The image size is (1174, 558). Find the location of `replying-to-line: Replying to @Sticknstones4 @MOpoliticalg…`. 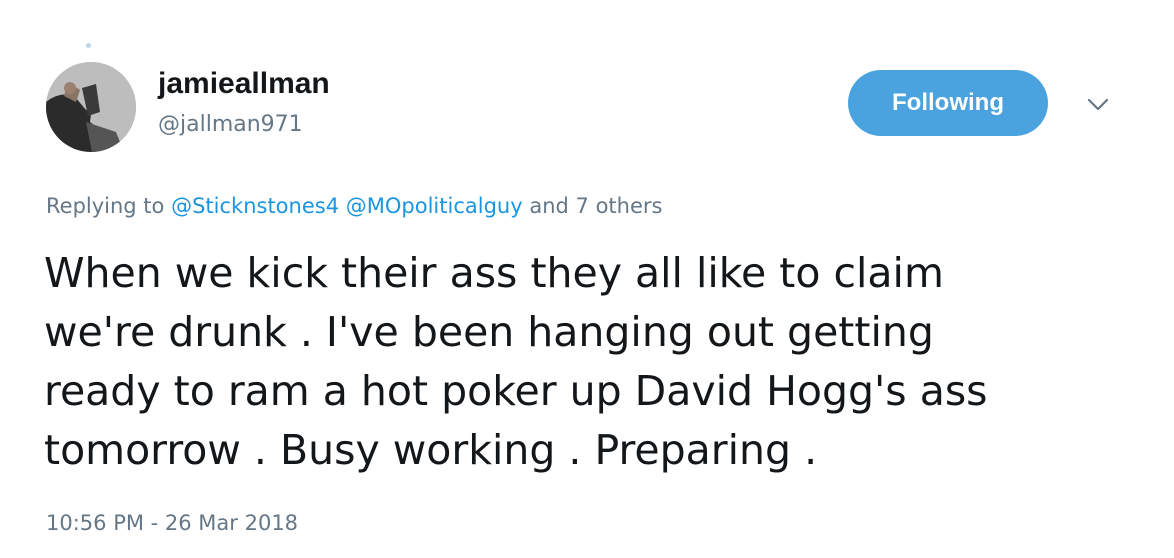

replying-to-line: Replying to @Sticknstones4 @MOpoliticalg… is located at coordinates (354, 206).